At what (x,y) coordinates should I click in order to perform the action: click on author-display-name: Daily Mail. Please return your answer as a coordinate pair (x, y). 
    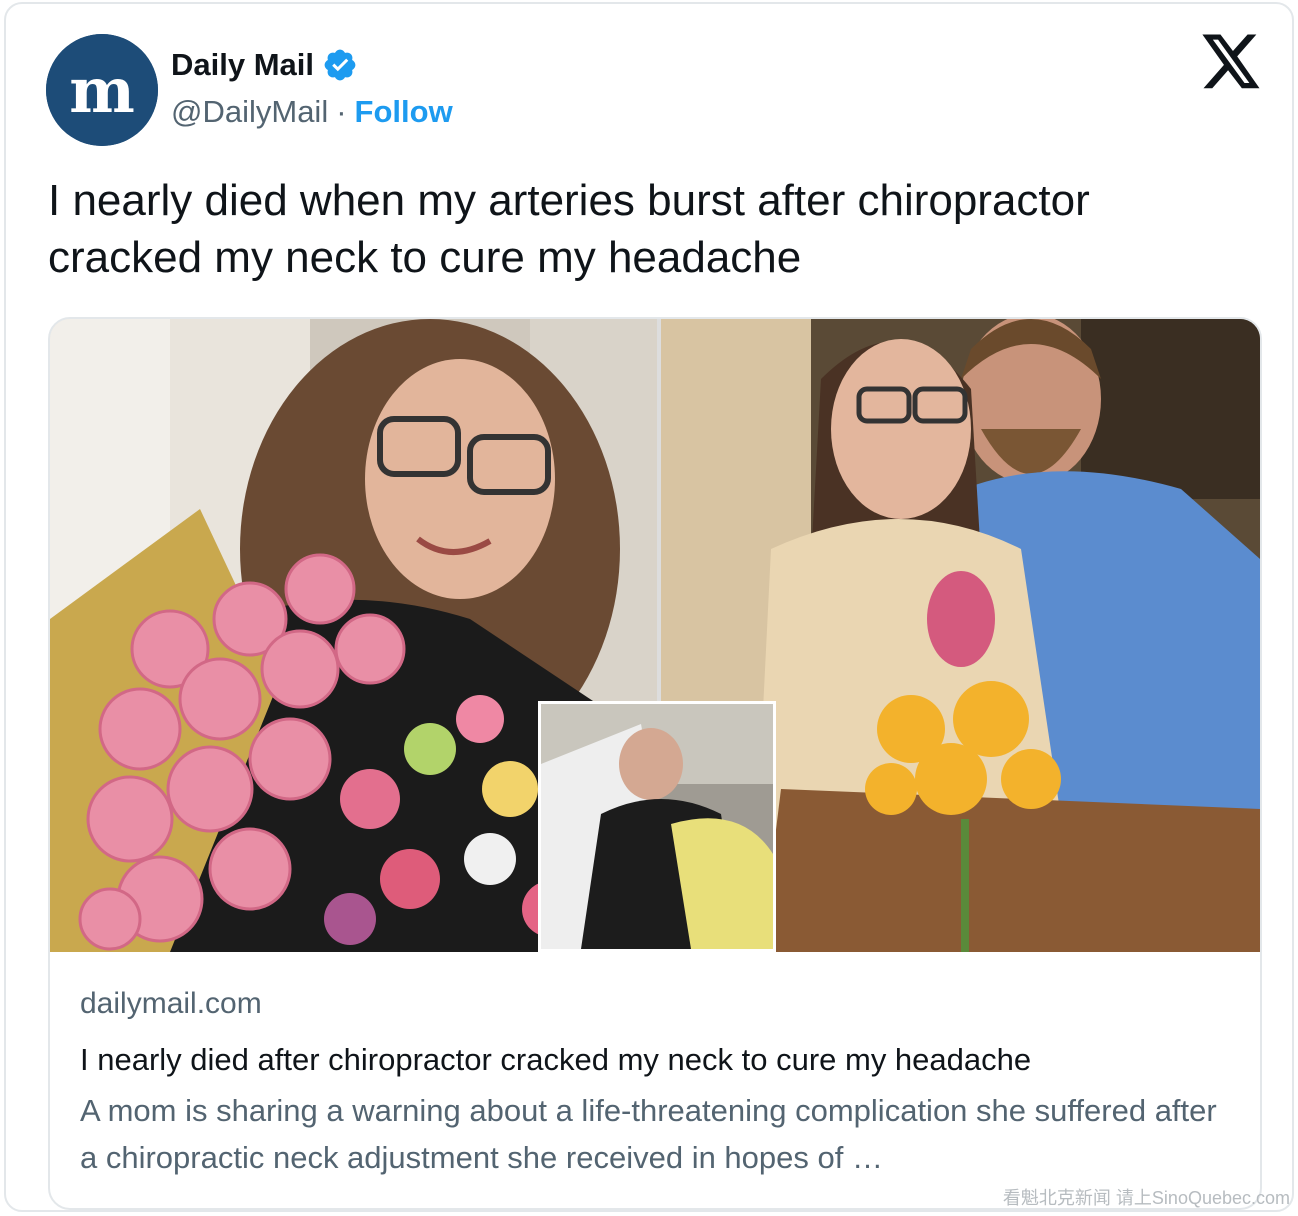
    Looking at the image, I should click on (242, 65).